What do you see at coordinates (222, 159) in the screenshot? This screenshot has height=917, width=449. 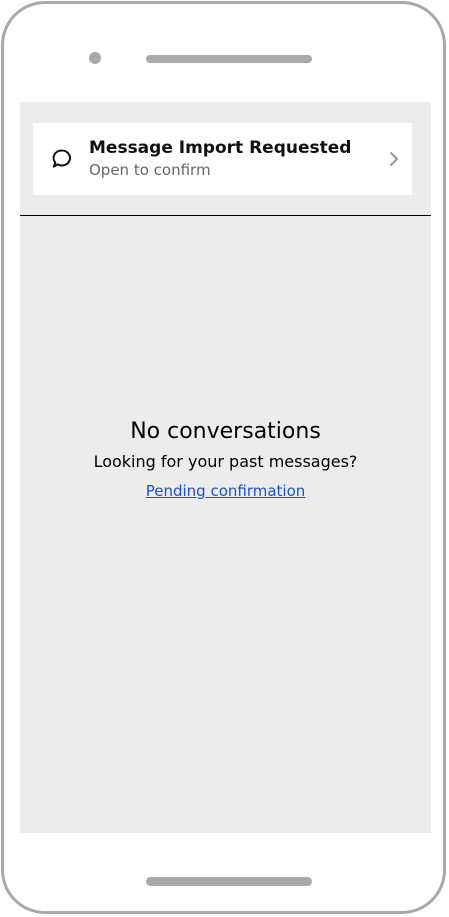 I see `message-import-banner: Message Import Requested Open to confirm` at bounding box center [222, 159].